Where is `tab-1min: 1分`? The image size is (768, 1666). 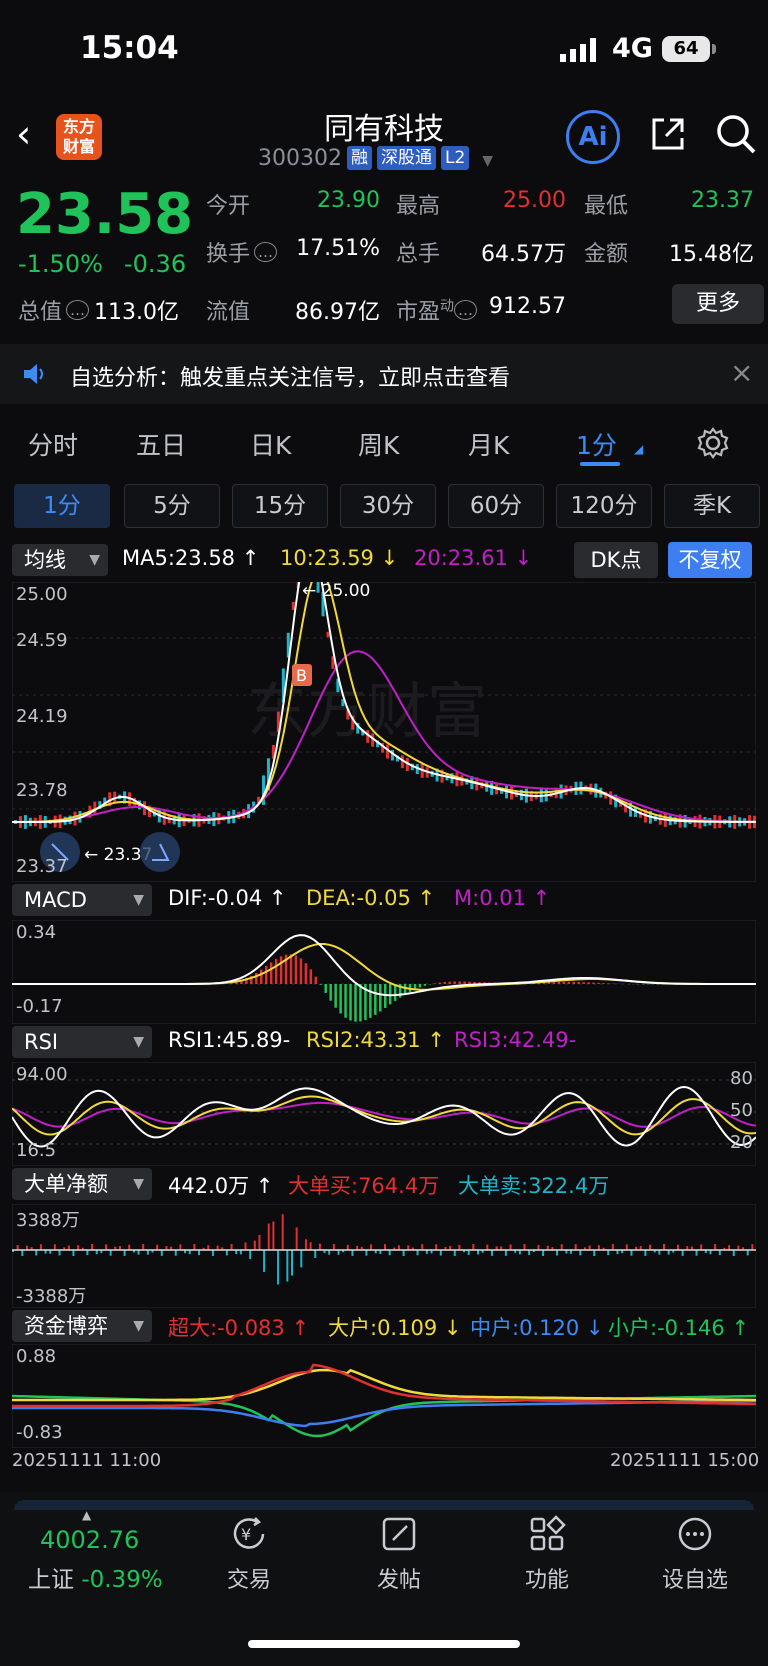
tab-1min: 1分 is located at coordinates (596, 444).